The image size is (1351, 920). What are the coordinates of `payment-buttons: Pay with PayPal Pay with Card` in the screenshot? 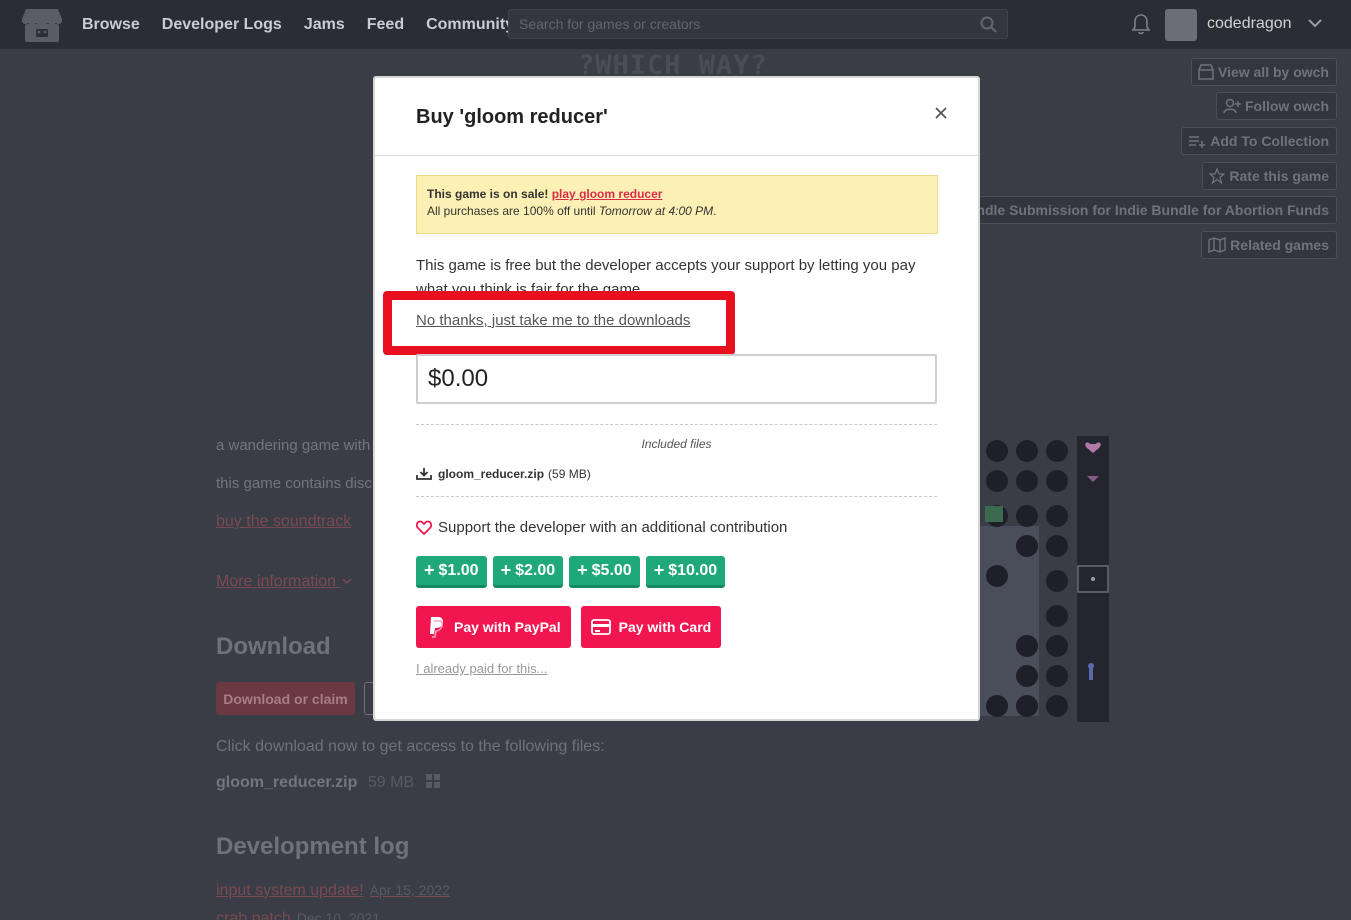 It's located at (569, 627).